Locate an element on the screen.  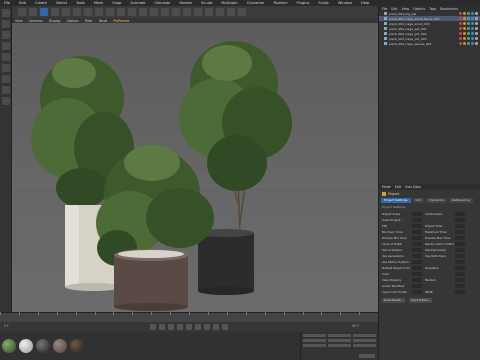
z-axis-icon is located at coordinates (110, 12).